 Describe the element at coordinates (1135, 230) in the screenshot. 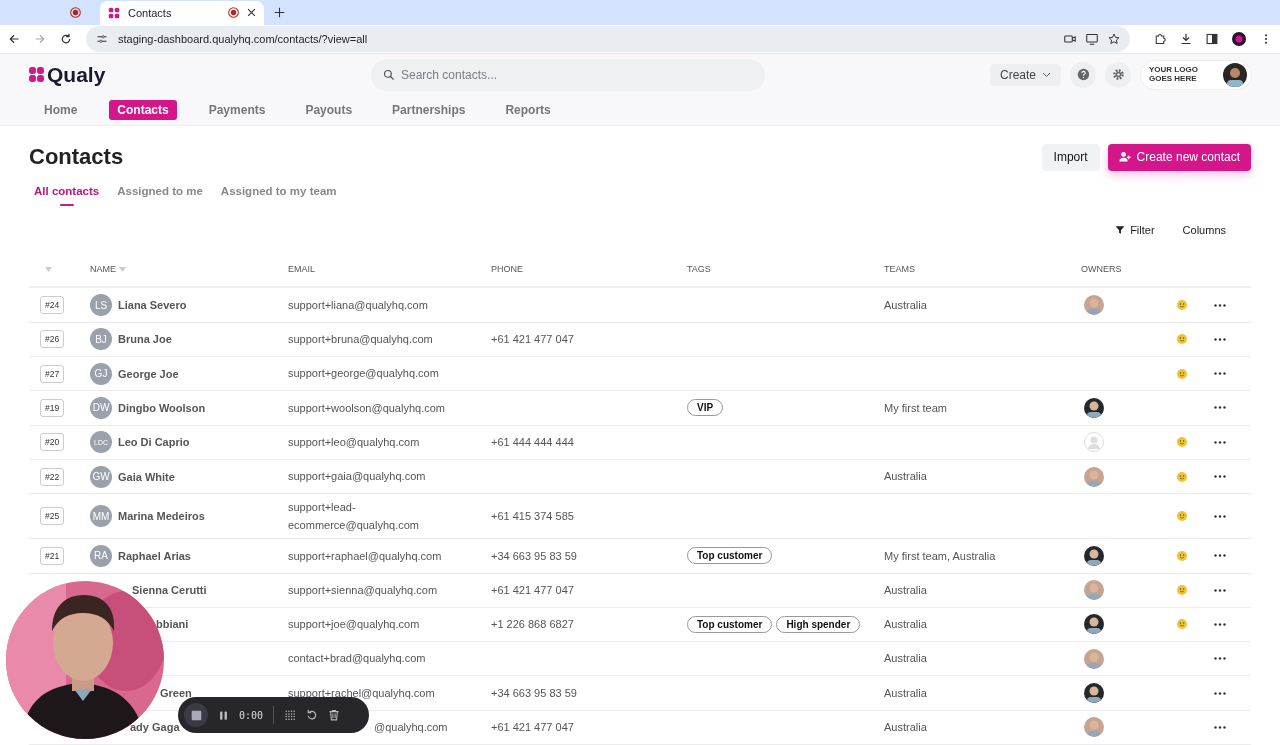

I see `filter-button: Filter` at that location.